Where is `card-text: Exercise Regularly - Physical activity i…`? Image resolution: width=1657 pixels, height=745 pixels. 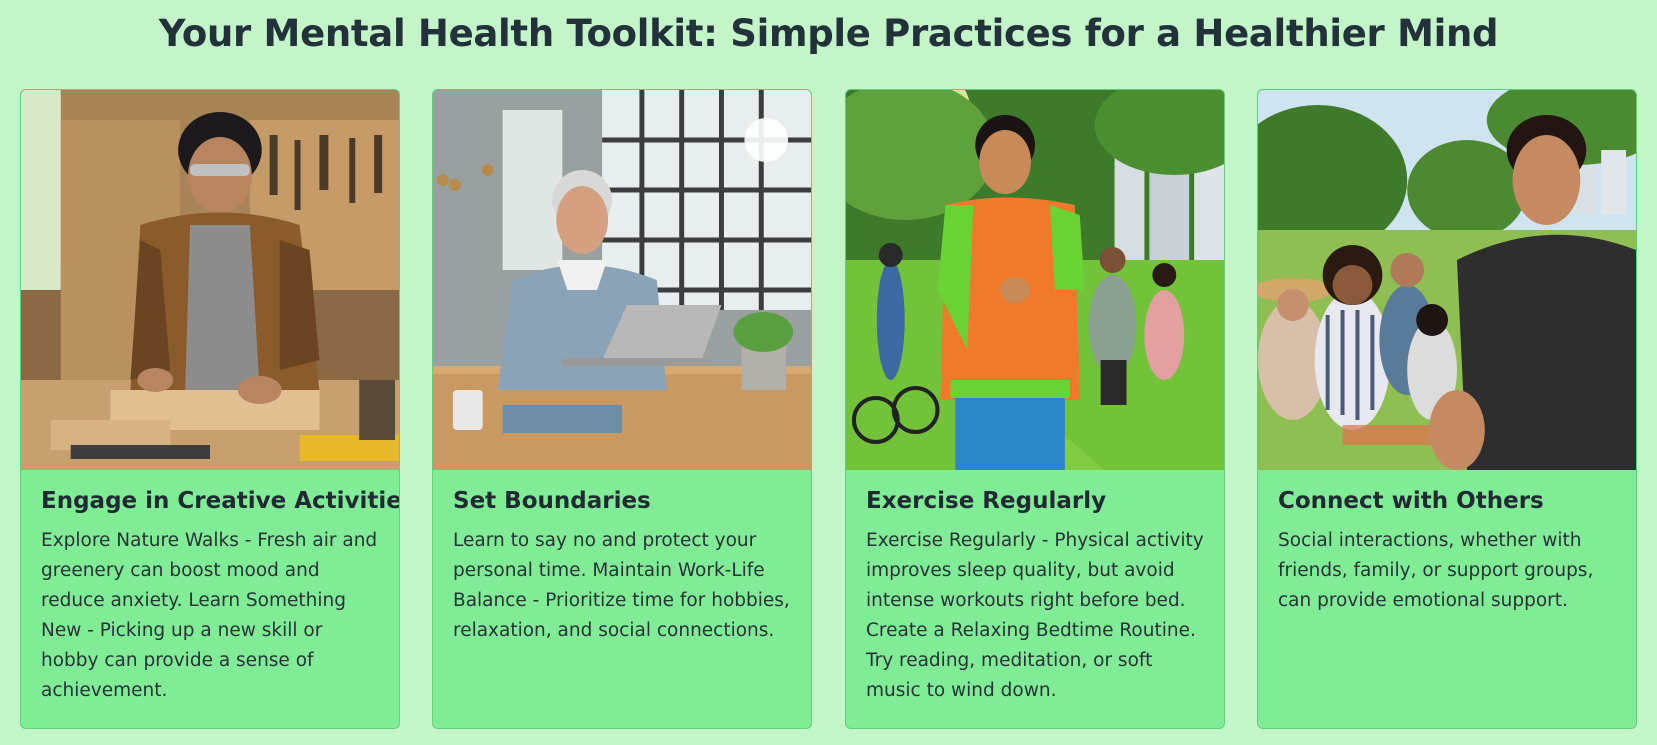 card-text: Exercise Regularly - Physical activity i… is located at coordinates (1035, 615).